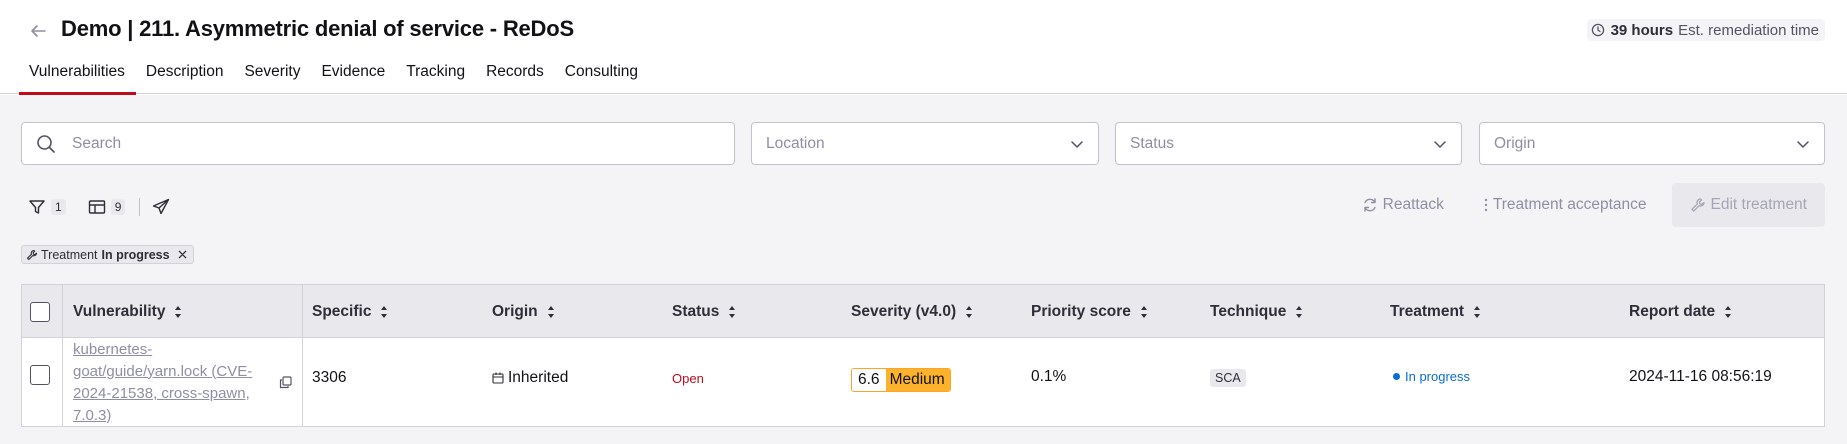 This screenshot has width=1847, height=444. Describe the element at coordinates (523, 311) in the screenshot. I see `column-header-origin: Origin` at that location.